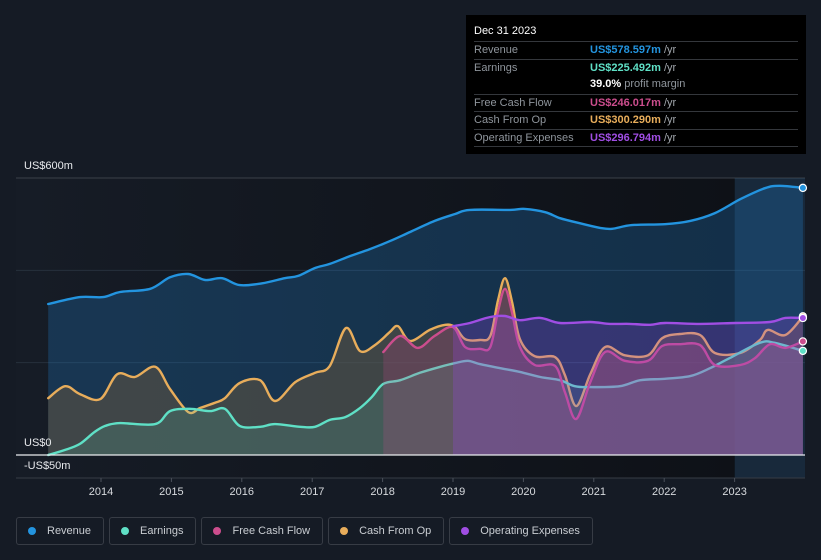 Image resolution: width=821 pixels, height=560 pixels. I want to click on x-tick-label: 2020, so click(523, 492).